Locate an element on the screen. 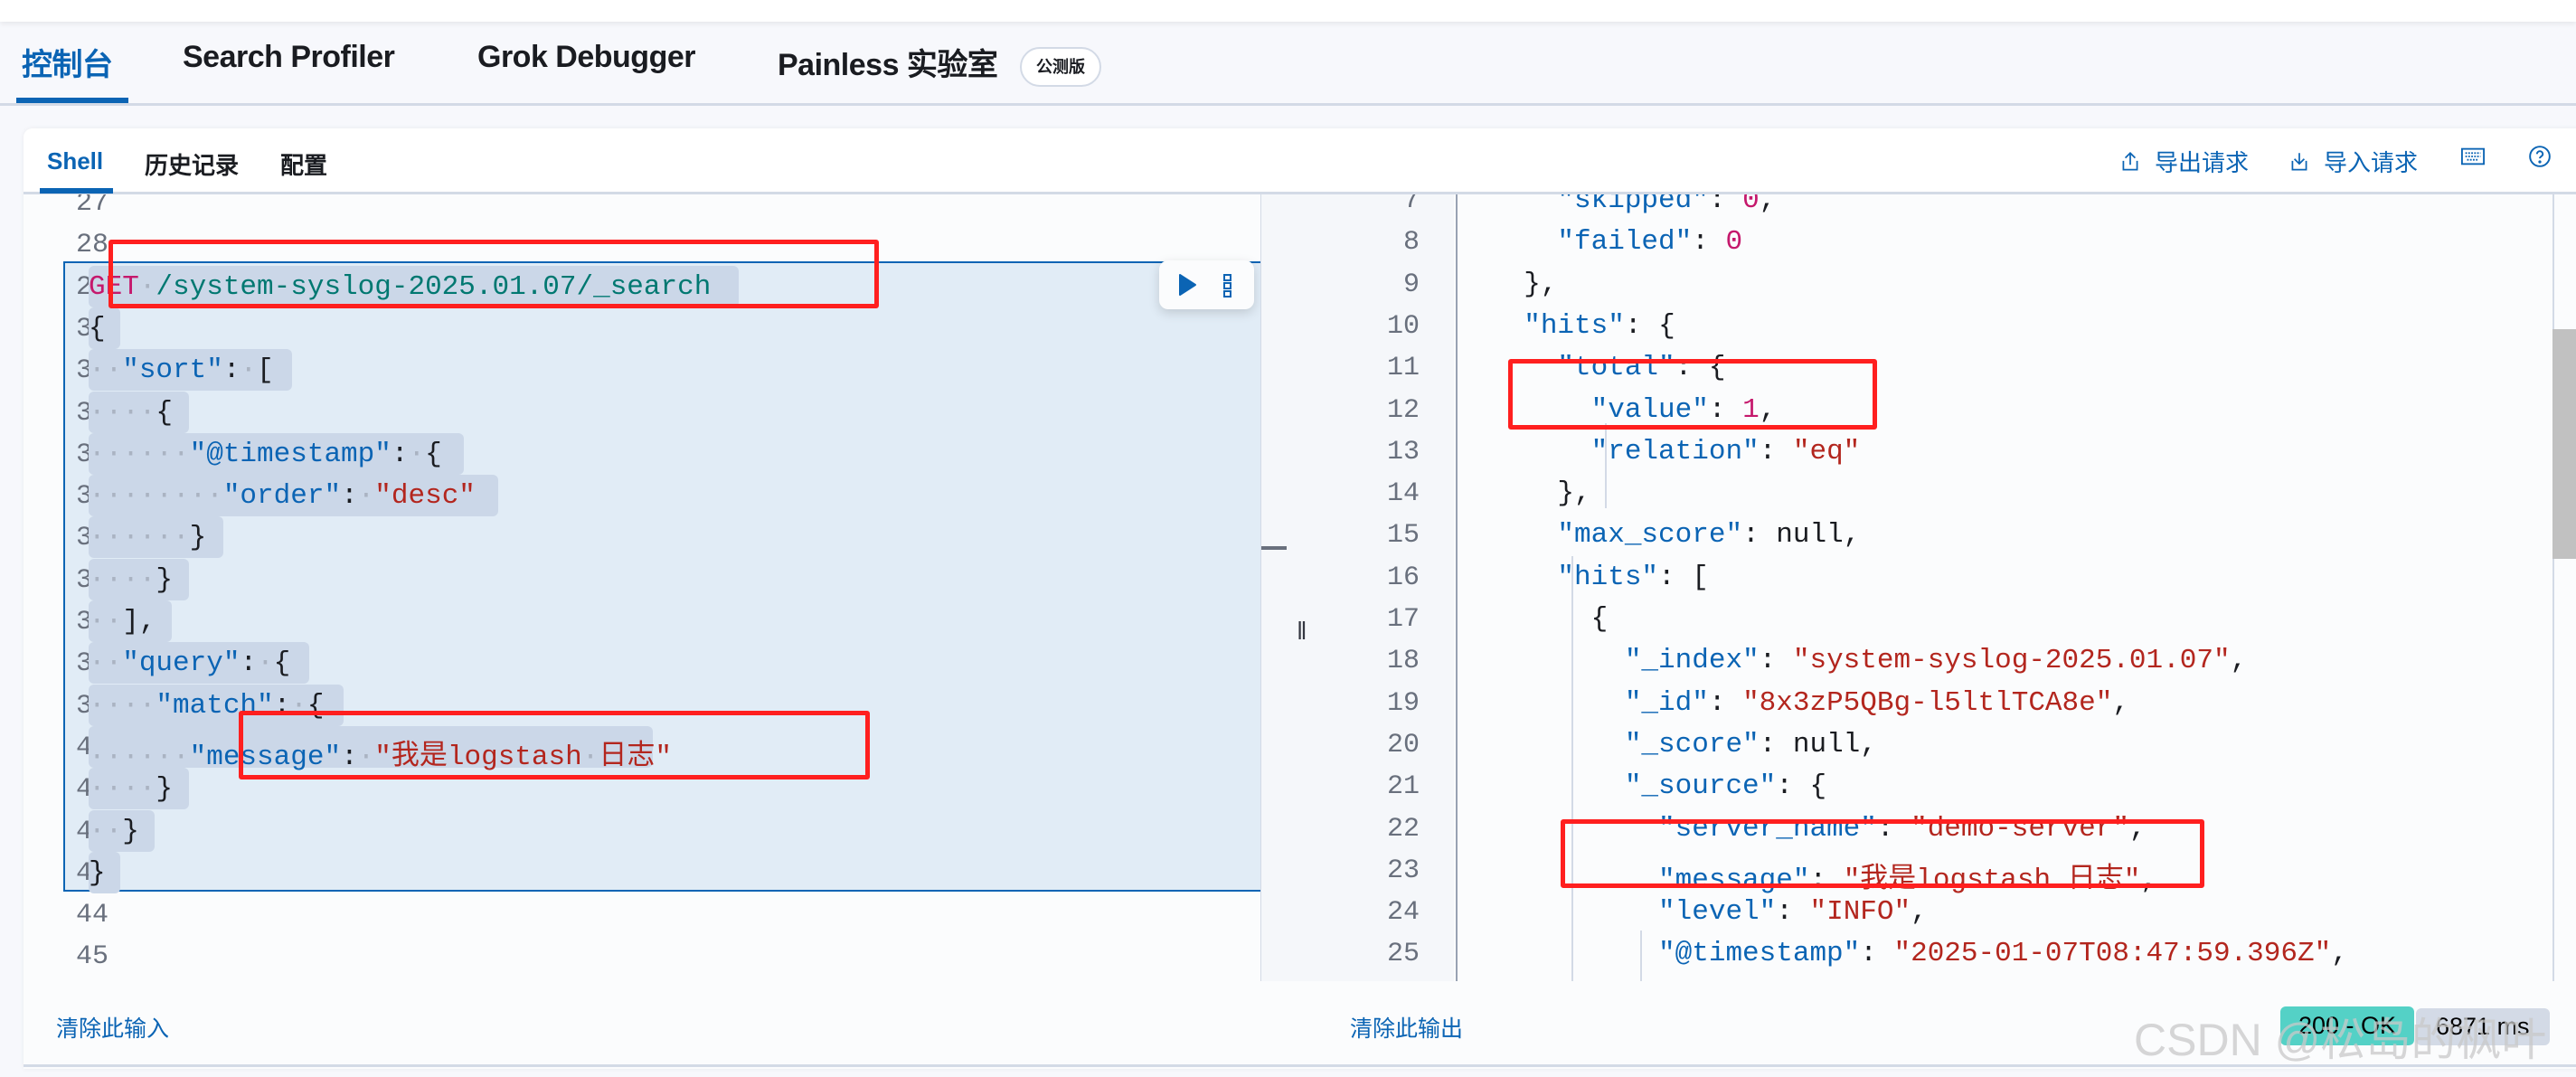 This screenshot has width=2576, height=1077. code-text: ······} is located at coordinates (148, 538).